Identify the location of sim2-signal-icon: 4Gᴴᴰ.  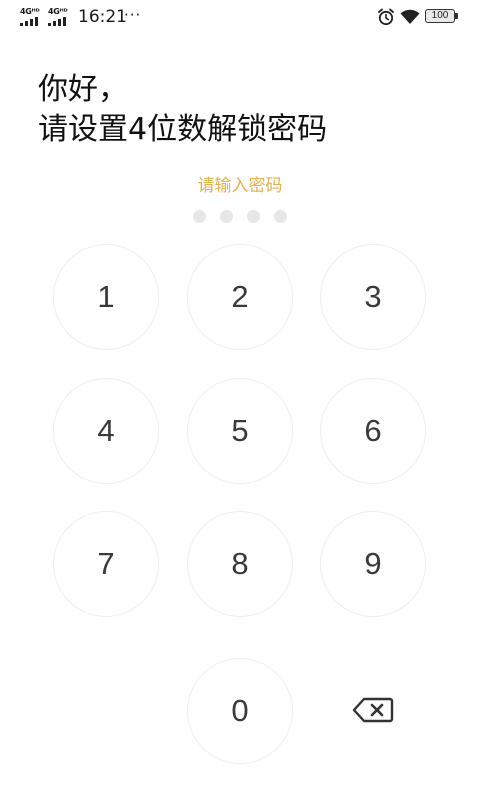
(60, 17).